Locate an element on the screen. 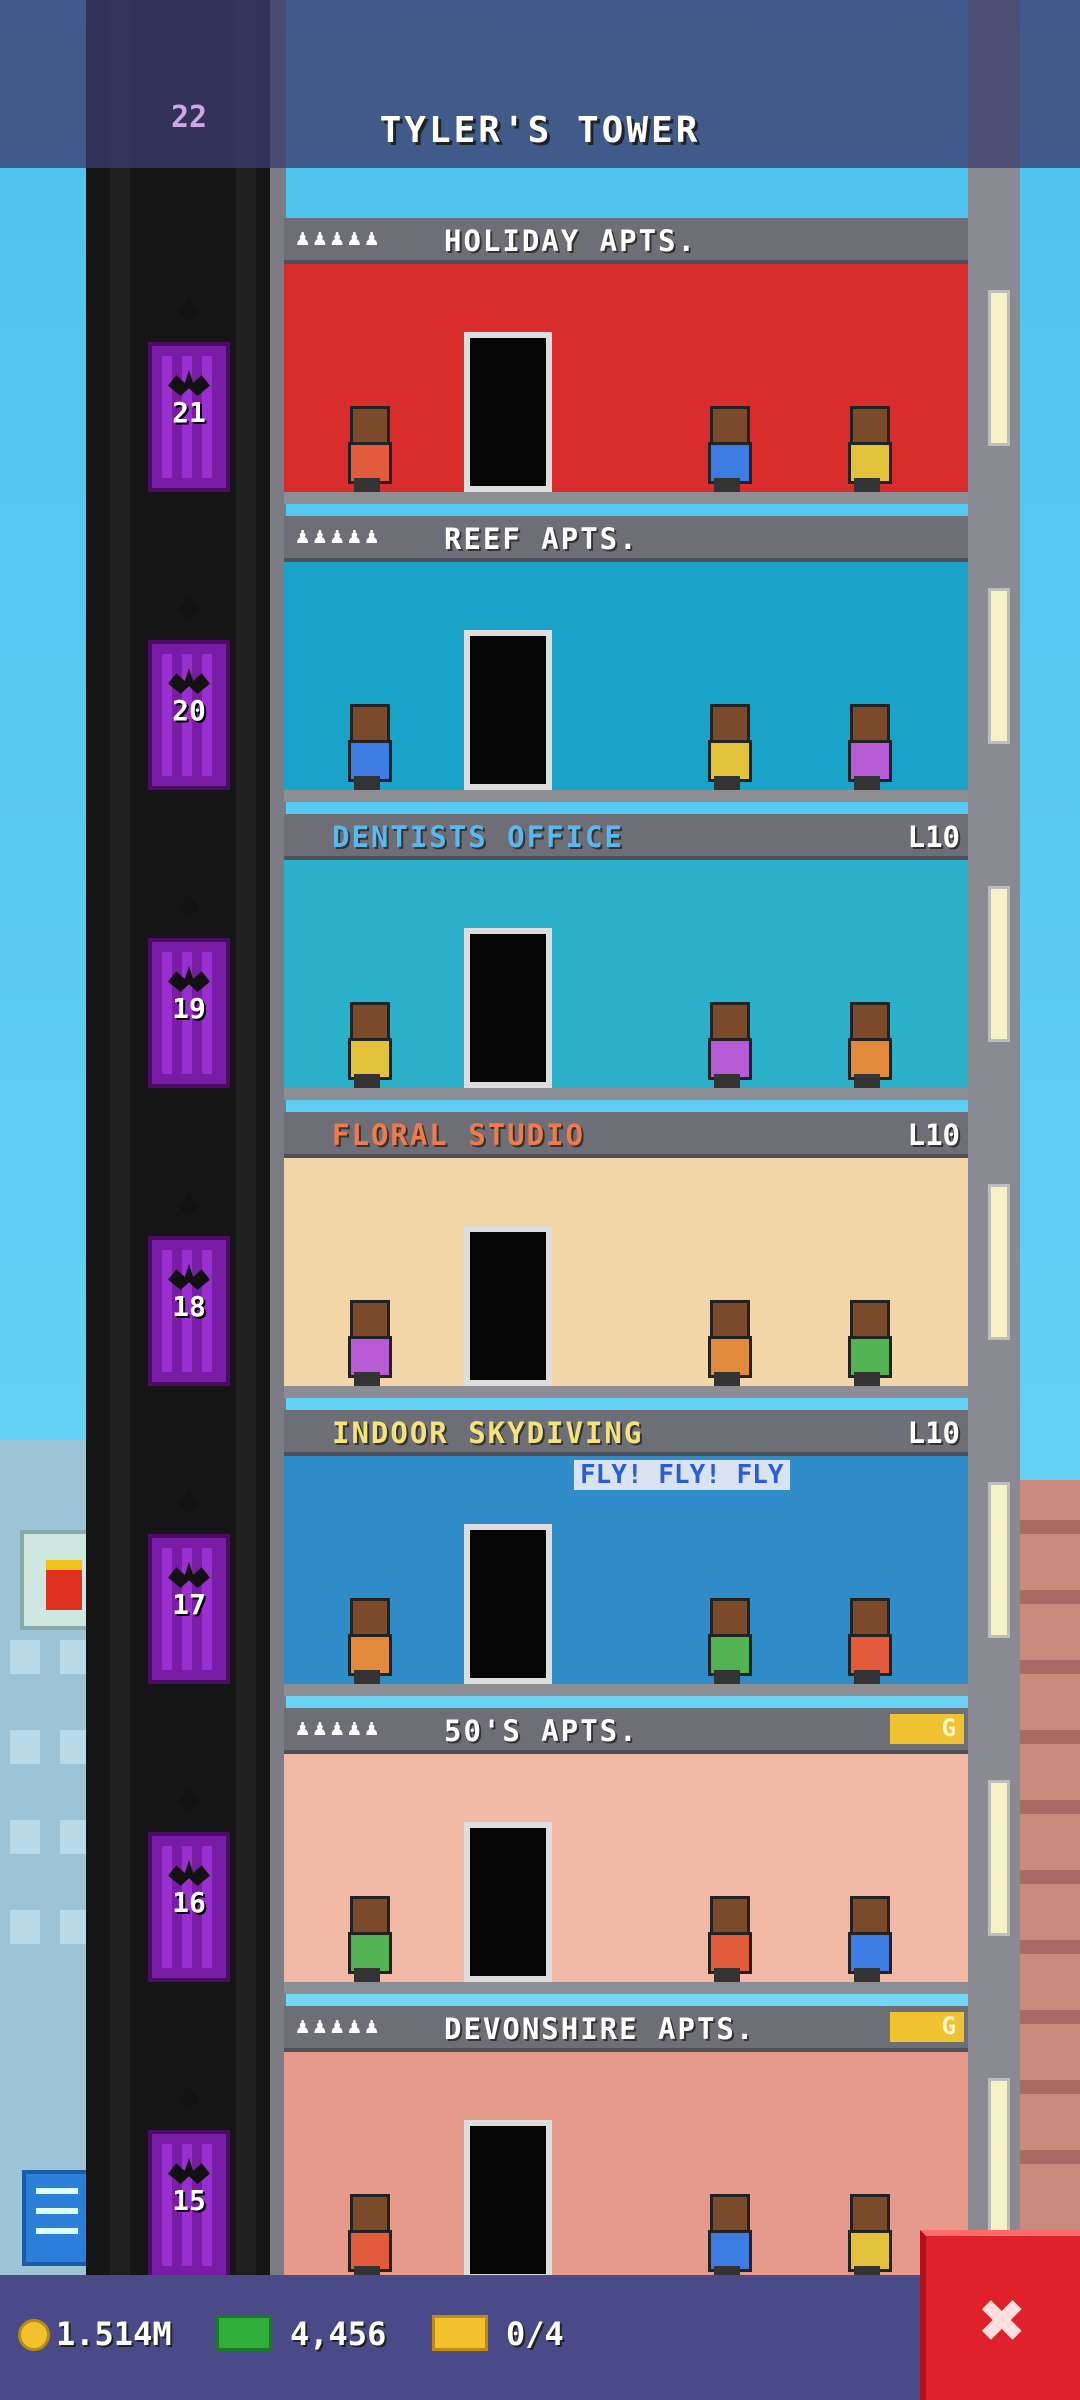  floor-17: INDOOR SKYDIVING L10 FLY! FLY! FLY is located at coordinates (626, 1559).